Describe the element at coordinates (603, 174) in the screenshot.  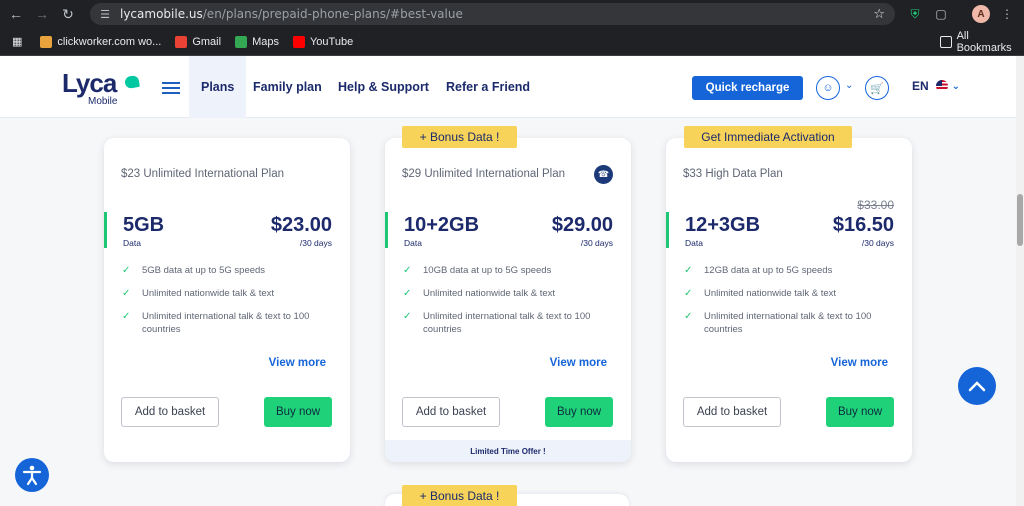
I see `international-badge-icon: ☎` at that location.